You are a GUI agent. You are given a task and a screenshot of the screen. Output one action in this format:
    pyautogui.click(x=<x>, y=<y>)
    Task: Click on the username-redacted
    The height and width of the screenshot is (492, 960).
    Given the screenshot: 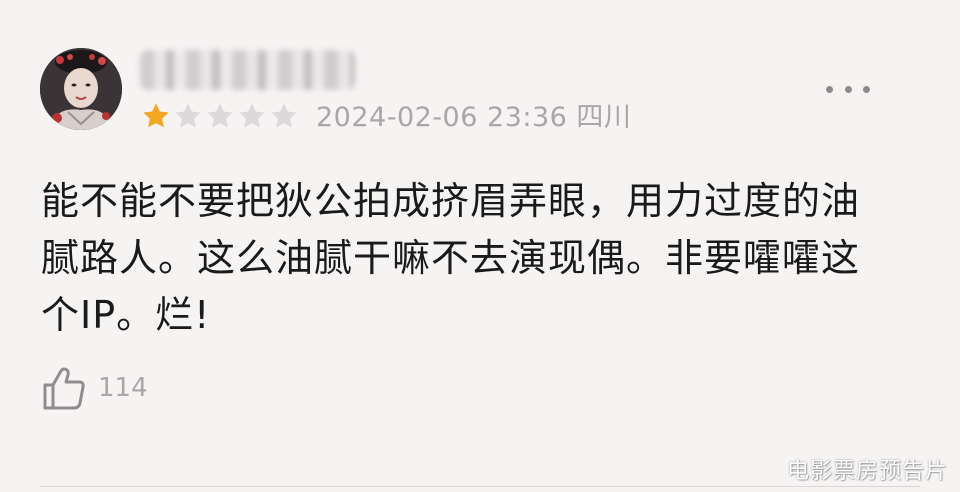 What is the action you would take?
    pyautogui.click(x=247, y=70)
    